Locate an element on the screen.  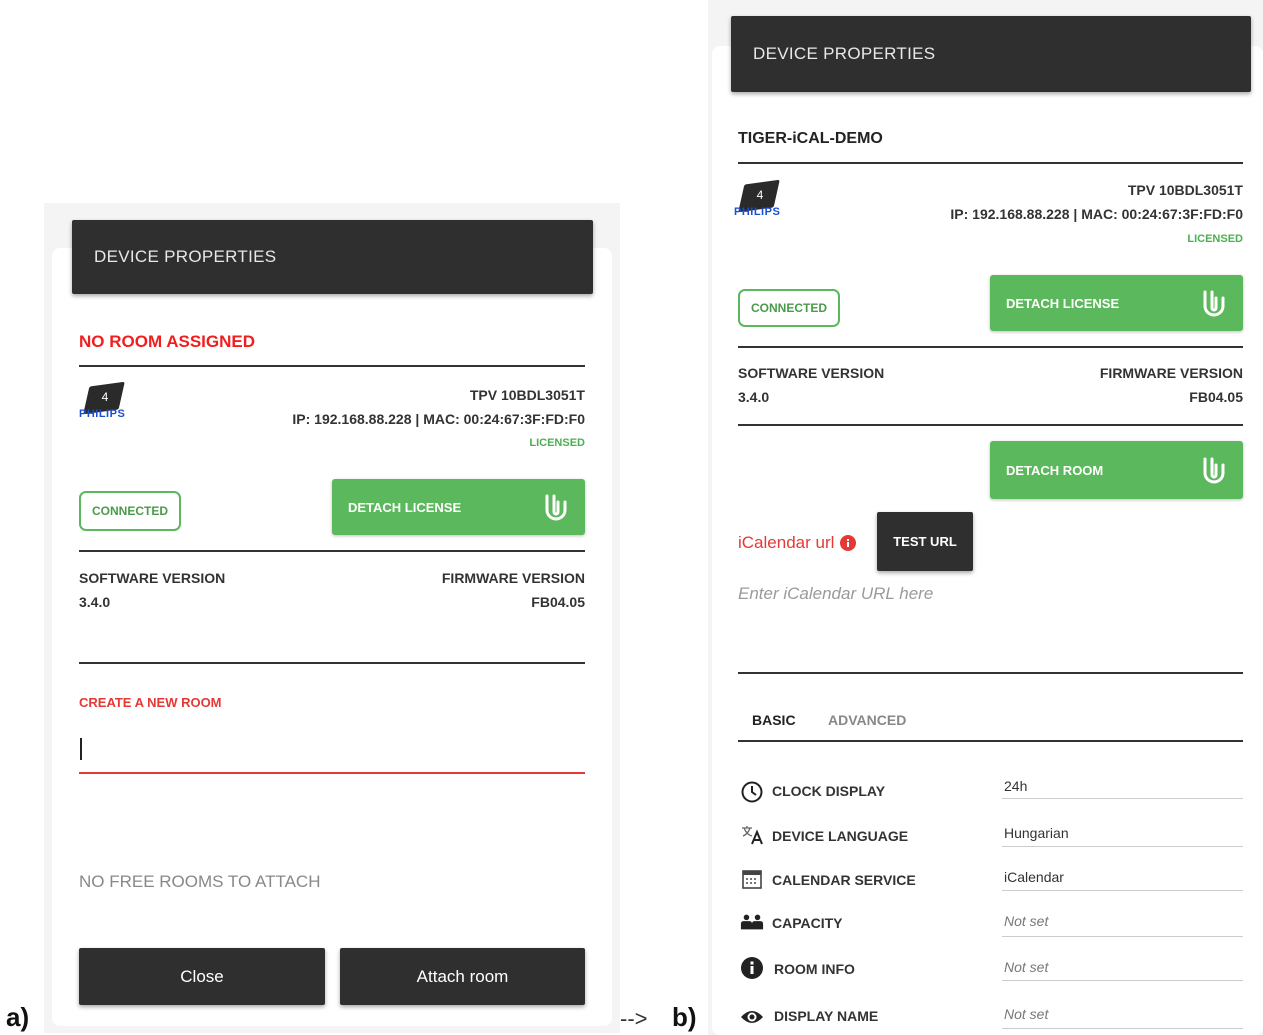
no-room-assigned-title: NO ROOM ASSIGNED is located at coordinates (167, 341).